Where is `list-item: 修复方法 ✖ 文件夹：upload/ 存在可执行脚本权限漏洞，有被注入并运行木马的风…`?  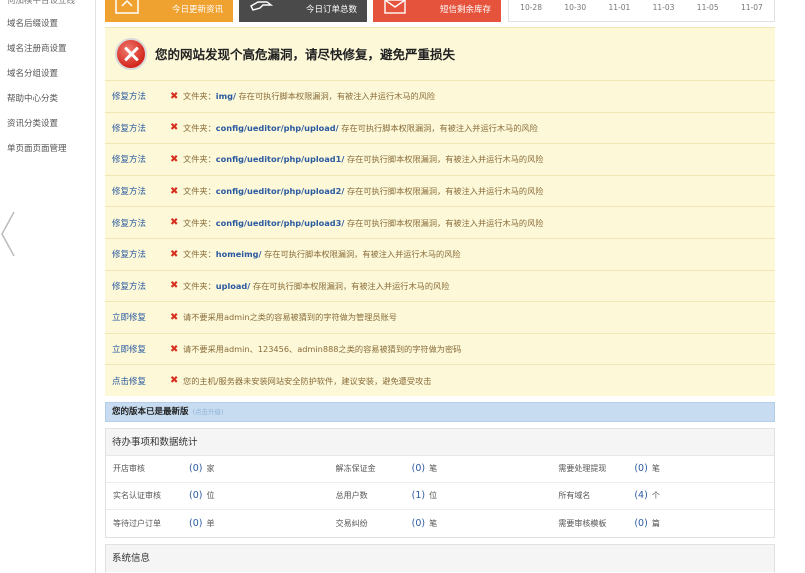
list-item: 修复方法 ✖ 文件夹：upload/ 存在可执行脚本权限漏洞，有被注入并运行木马的风… is located at coordinates (440, 285).